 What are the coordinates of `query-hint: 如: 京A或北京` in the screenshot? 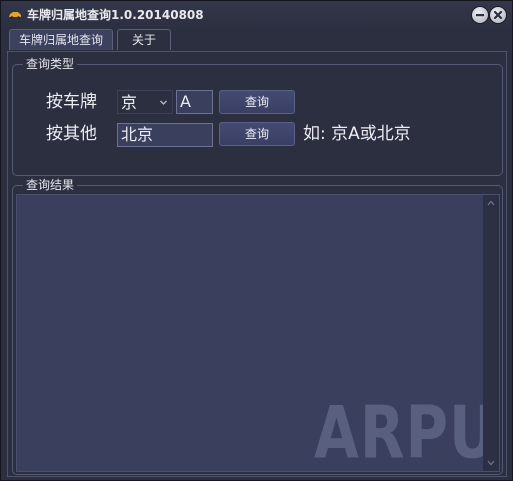 It's located at (357, 134).